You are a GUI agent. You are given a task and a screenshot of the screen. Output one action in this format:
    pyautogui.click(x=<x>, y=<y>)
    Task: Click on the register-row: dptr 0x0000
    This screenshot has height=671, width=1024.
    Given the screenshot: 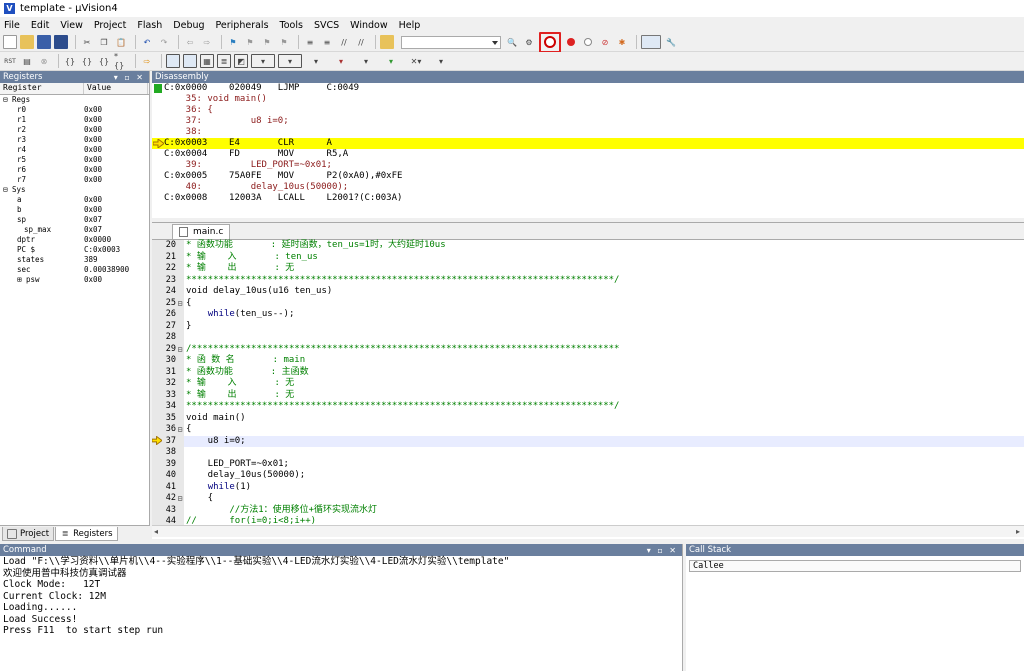 What is the action you would take?
    pyautogui.click(x=74, y=240)
    